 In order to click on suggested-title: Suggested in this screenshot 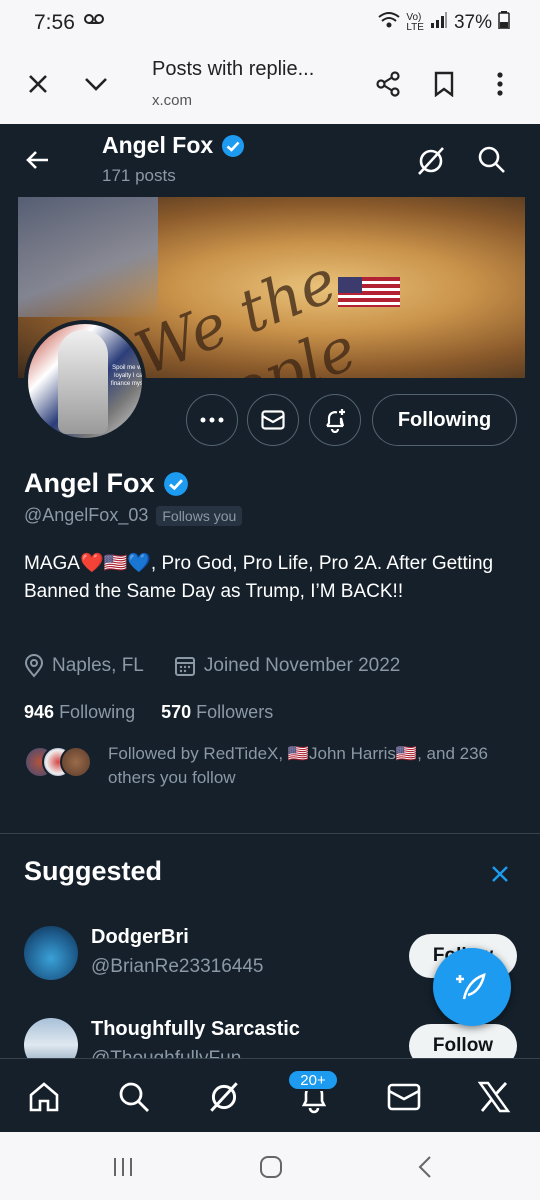, I will do `click(93, 871)`.